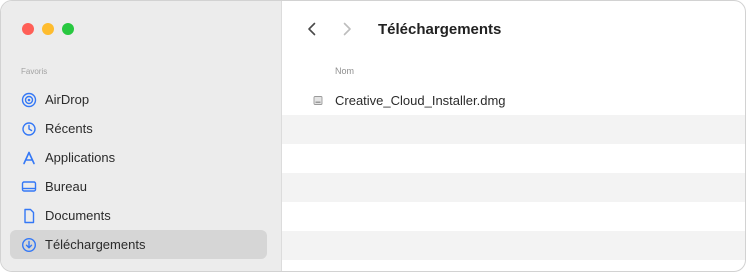 This screenshot has width=746, height=272. What do you see at coordinates (29, 187) in the screenshot?
I see `desktop-icon` at bounding box center [29, 187].